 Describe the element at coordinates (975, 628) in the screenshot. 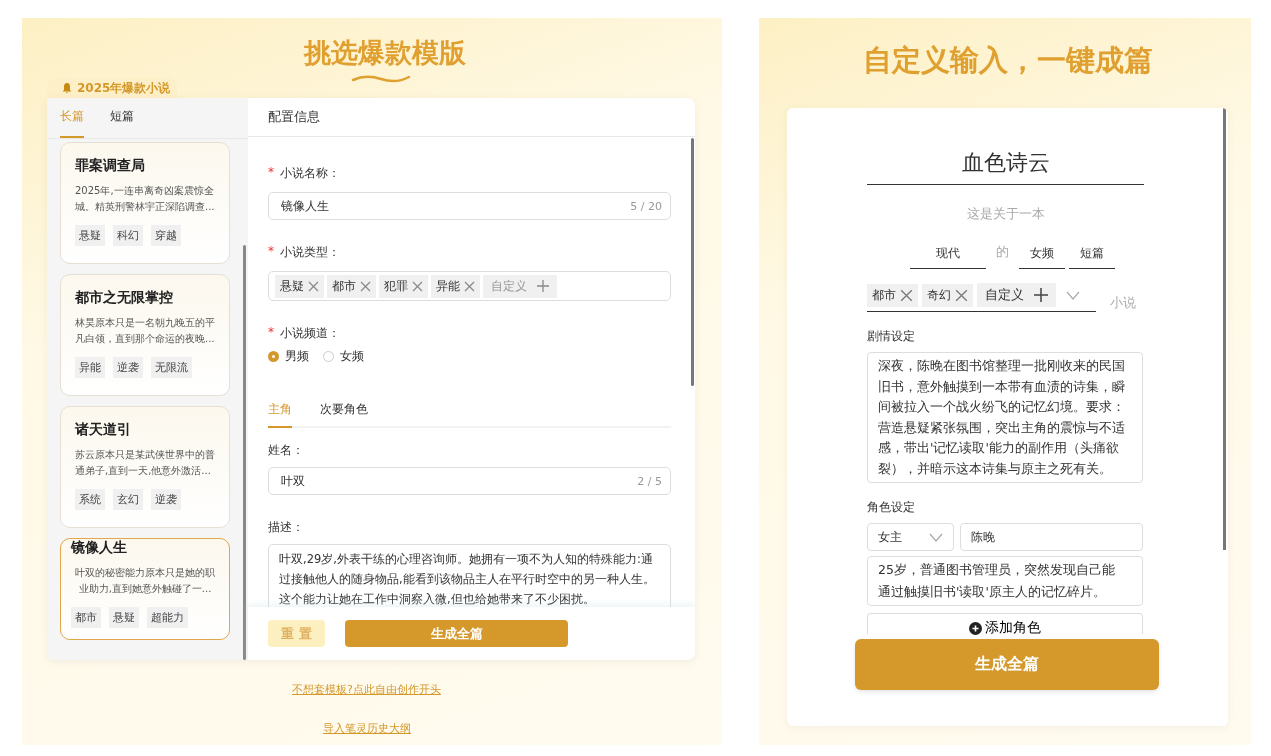

I see `plus-circle-icon` at that location.